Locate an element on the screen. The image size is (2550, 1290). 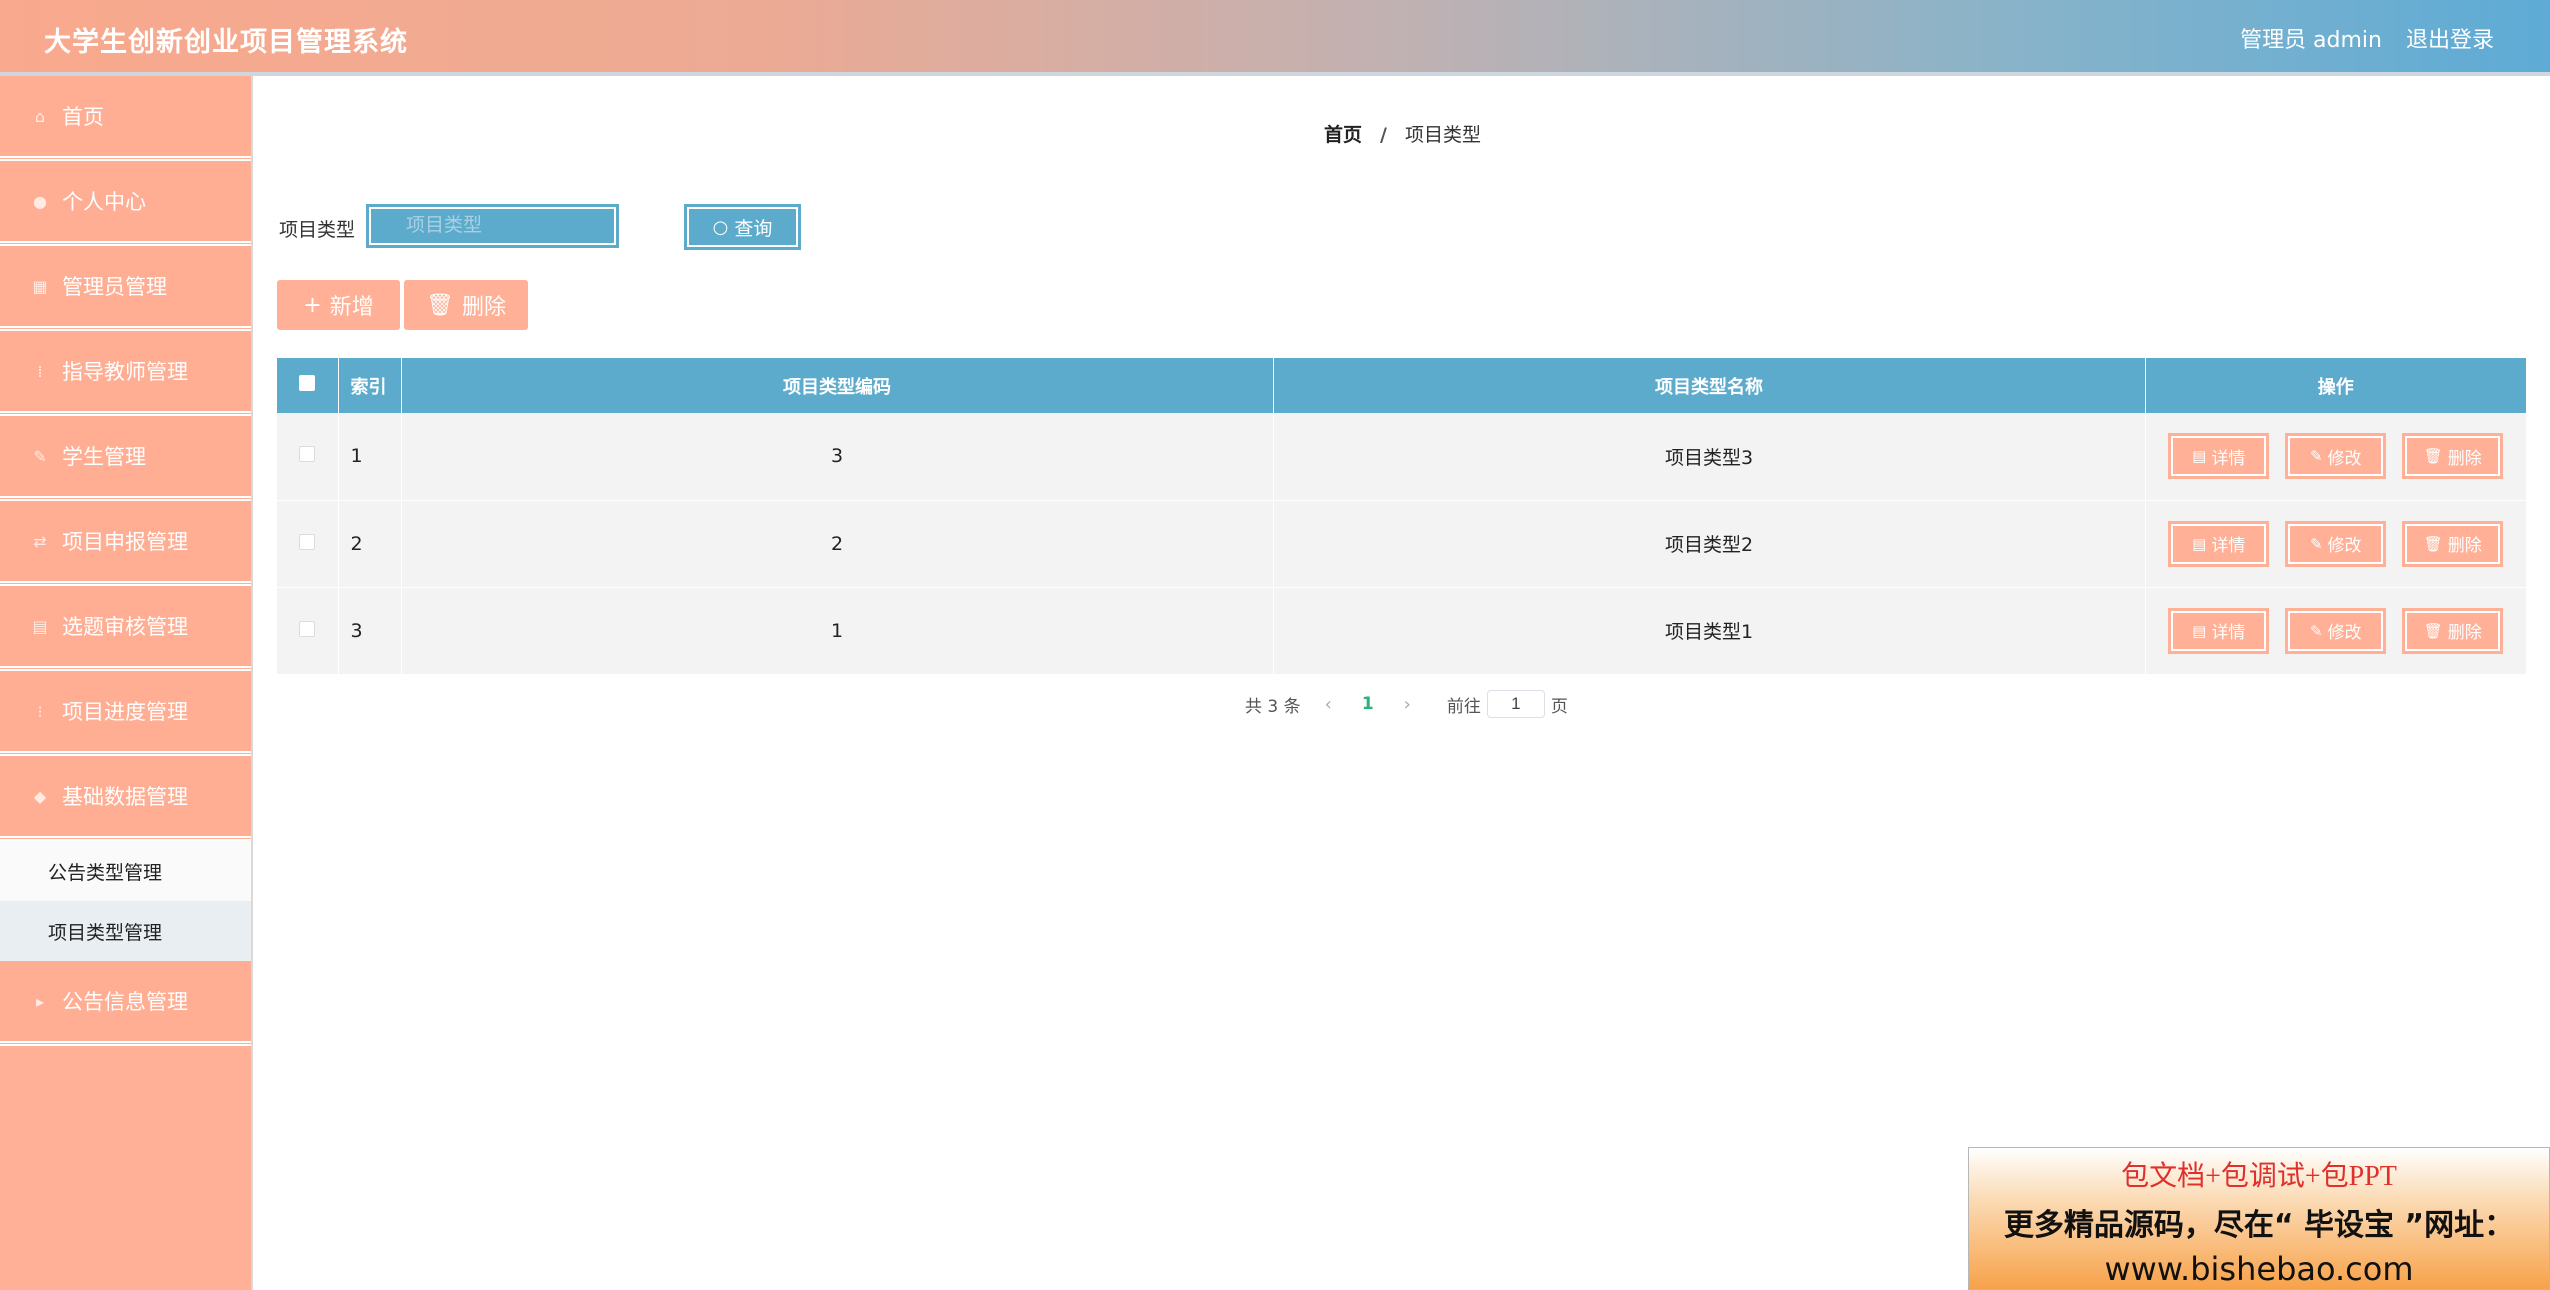
teacher-icon: ⁞ is located at coordinates (40, 371).